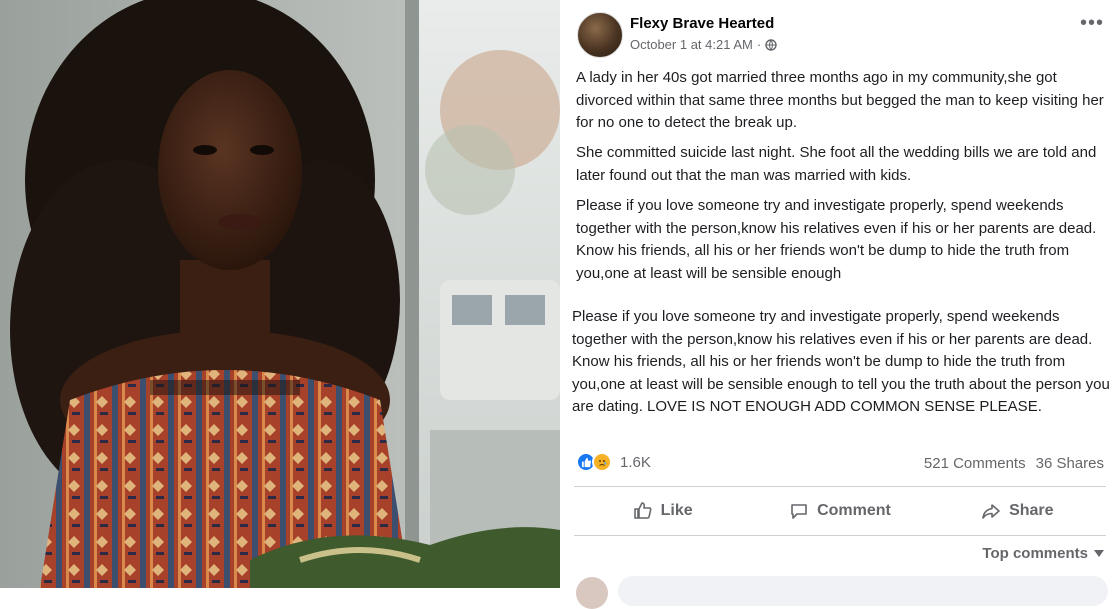  I want to click on post-timestamp: October 1 at 4:21 AM, so click(691, 44).